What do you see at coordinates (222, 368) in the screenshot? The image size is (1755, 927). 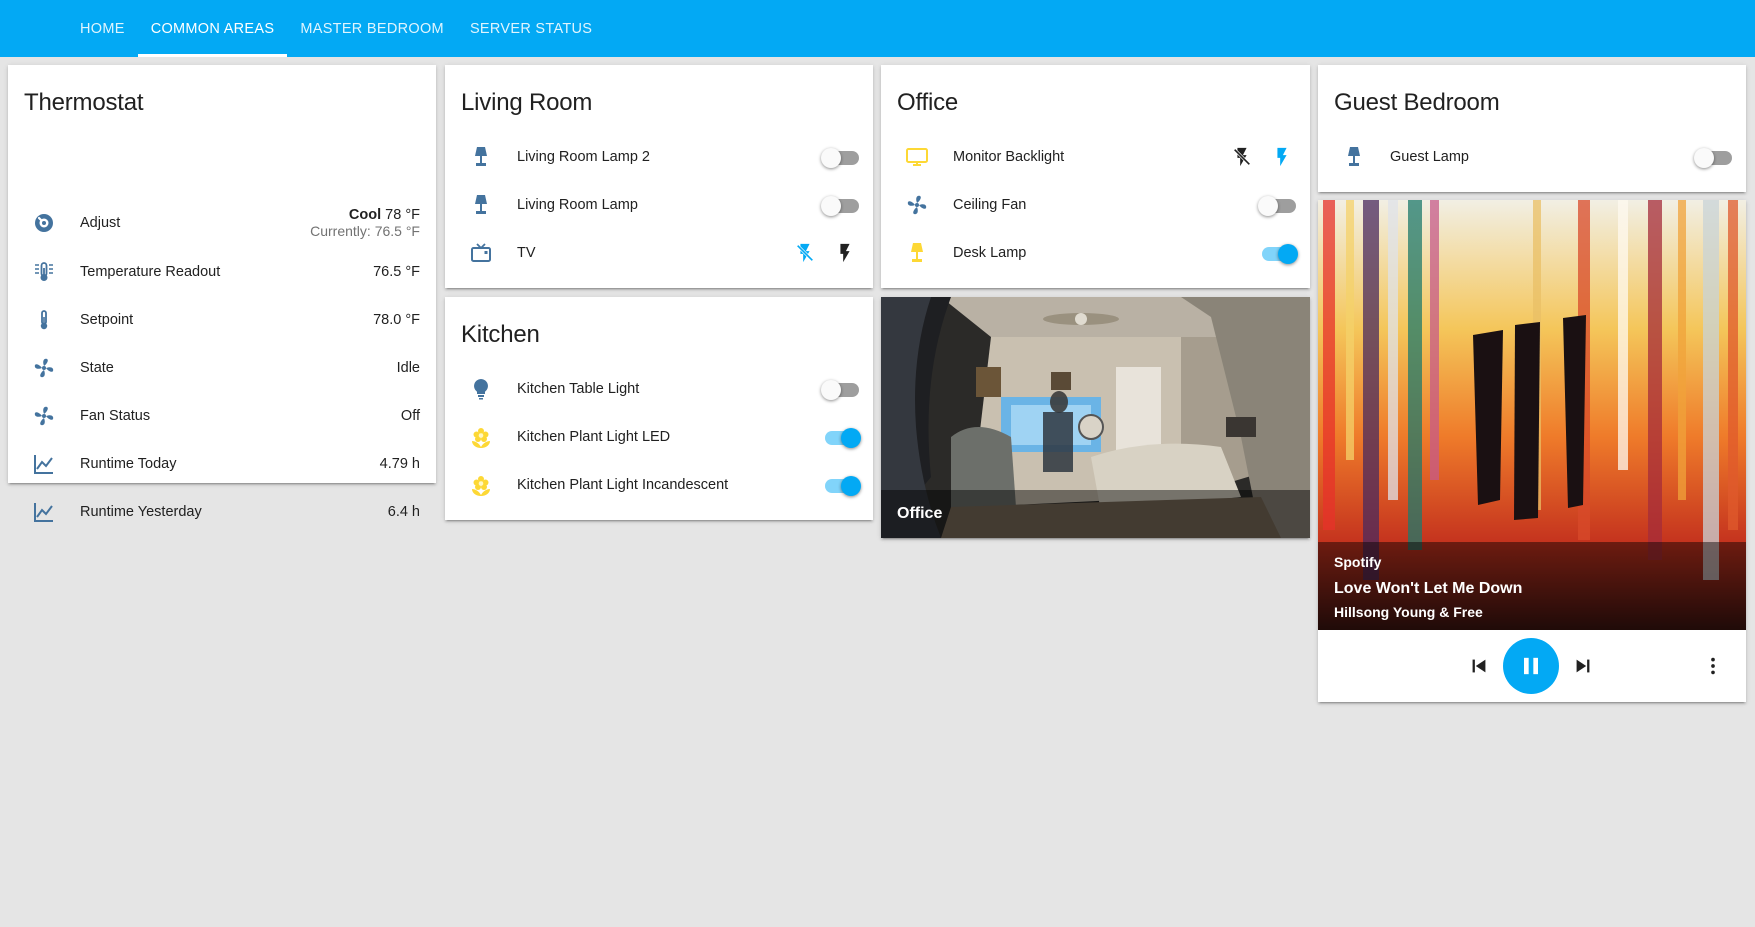 I see `state-row: State Idle` at bounding box center [222, 368].